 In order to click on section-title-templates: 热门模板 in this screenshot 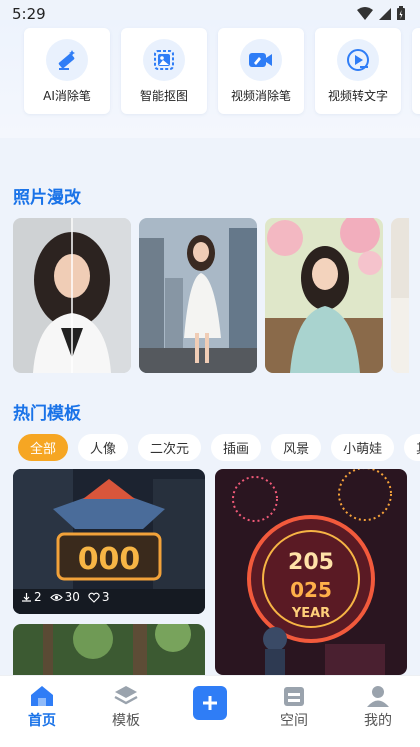, I will do `click(47, 414)`.